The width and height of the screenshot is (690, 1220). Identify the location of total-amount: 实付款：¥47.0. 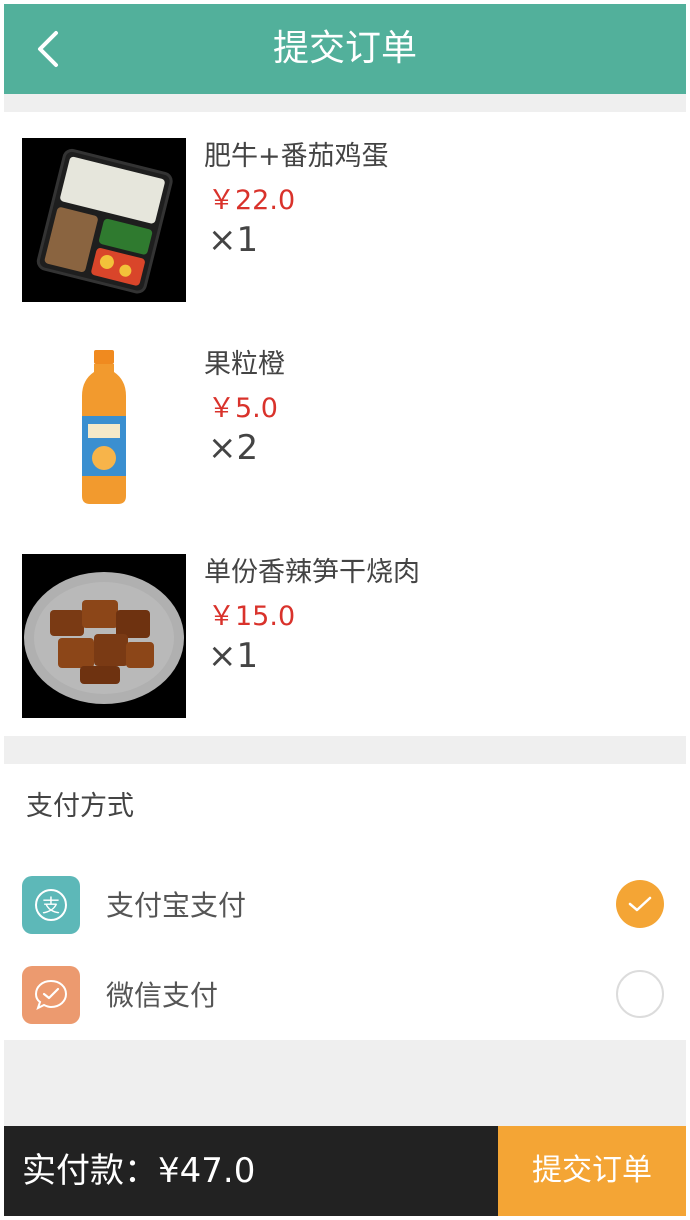
(139, 1171).